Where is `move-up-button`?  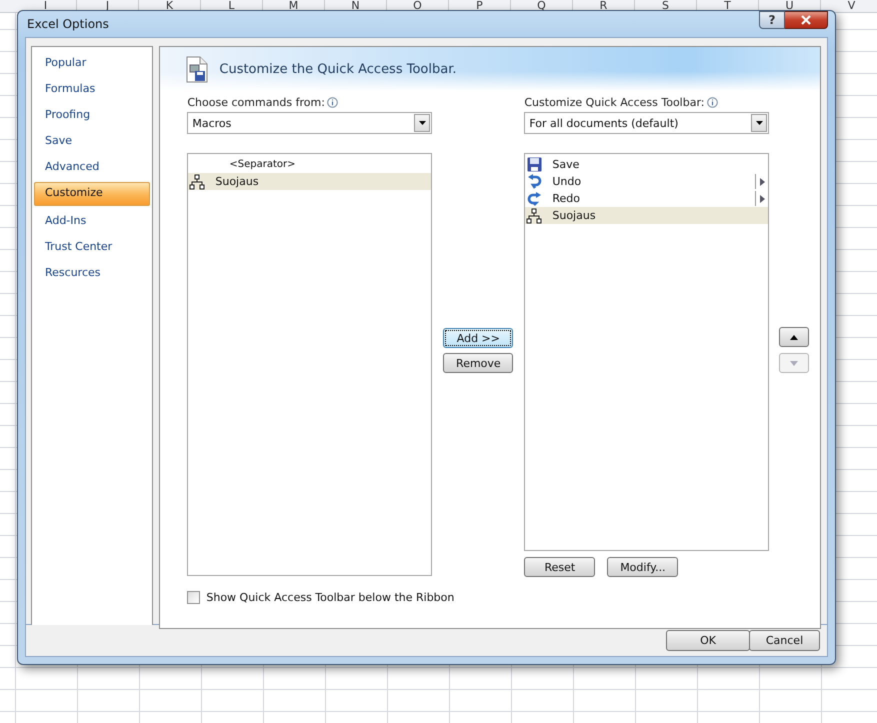
move-up-button is located at coordinates (794, 337).